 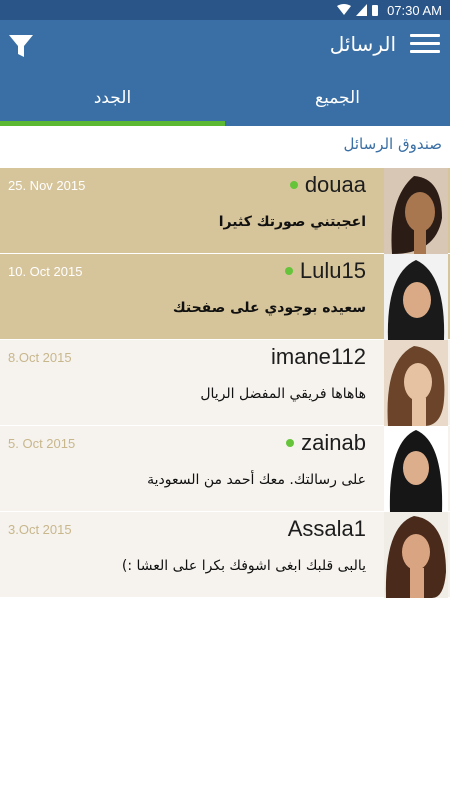 What do you see at coordinates (362, 10) in the screenshot?
I see `cellular-icon` at bounding box center [362, 10].